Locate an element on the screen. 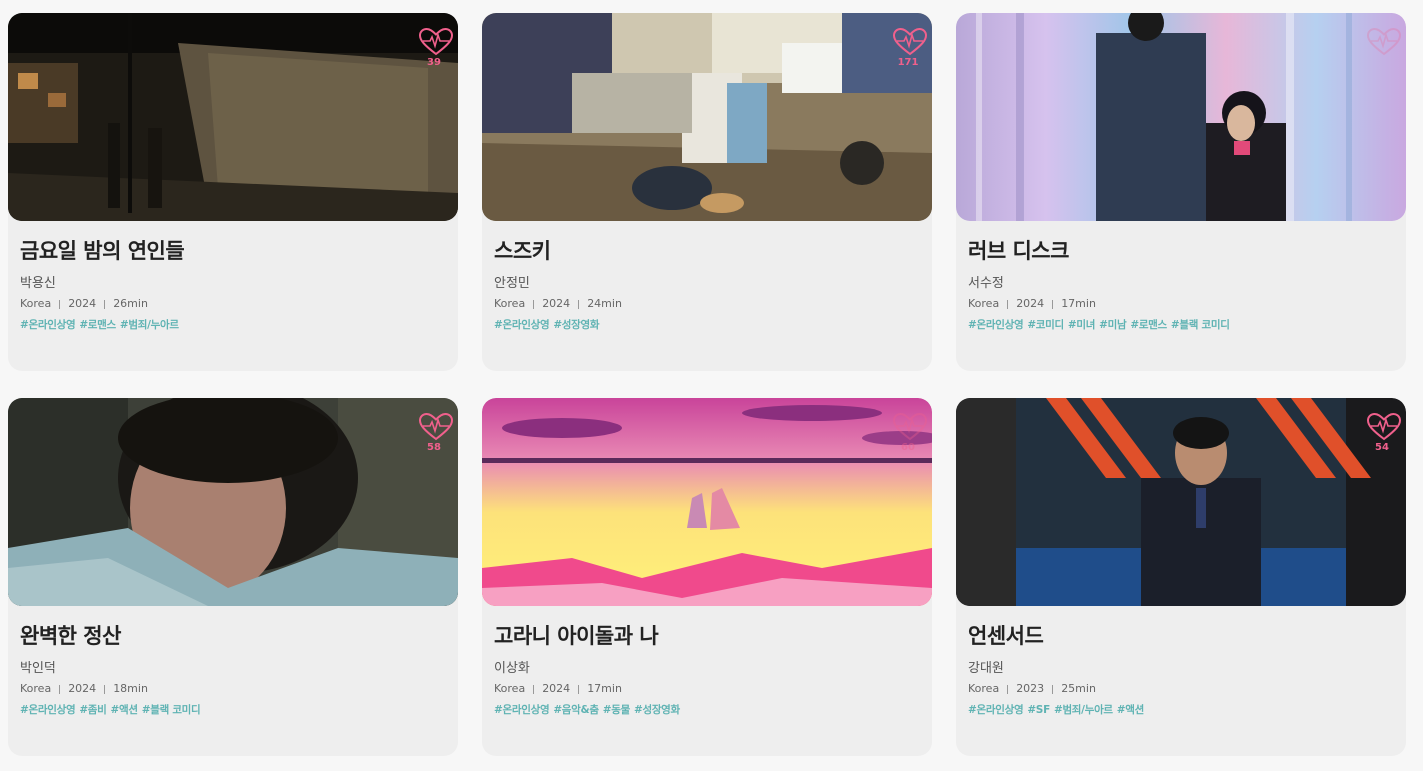  film-director: 이상화 is located at coordinates (512, 668).